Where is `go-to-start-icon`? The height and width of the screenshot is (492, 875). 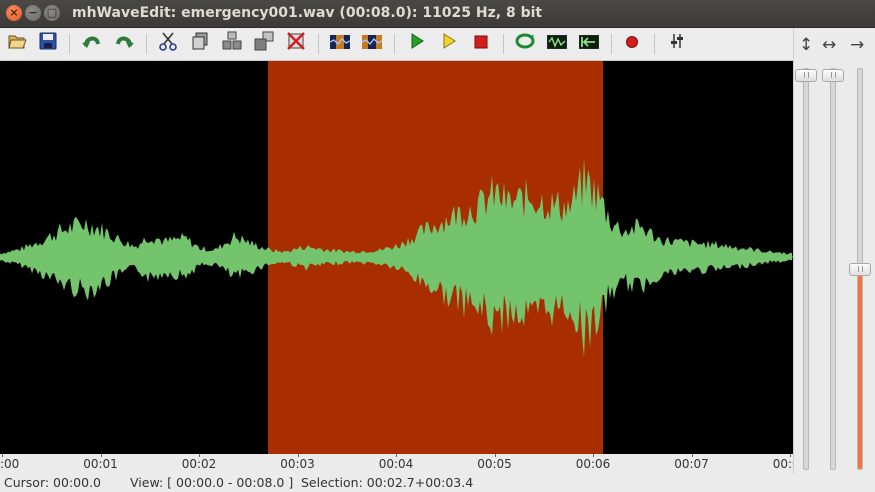
go-to-start-icon is located at coordinates (589, 43).